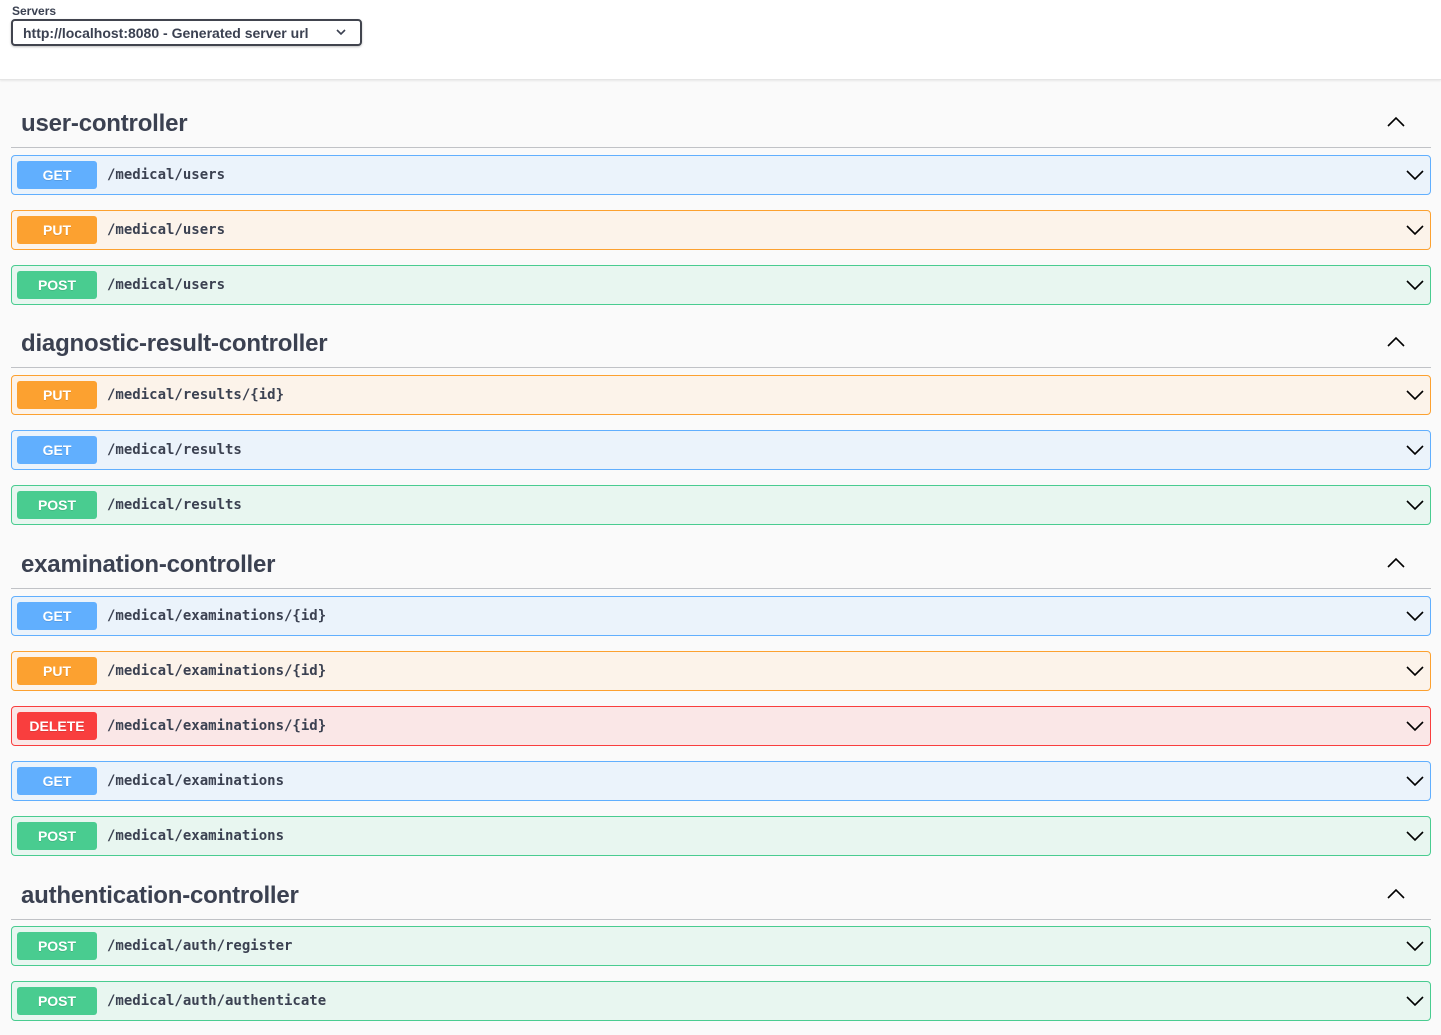 The height and width of the screenshot is (1035, 1441). I want to click on operation-post-auth-register: POST /medical/auth/register, so click(721, 946).